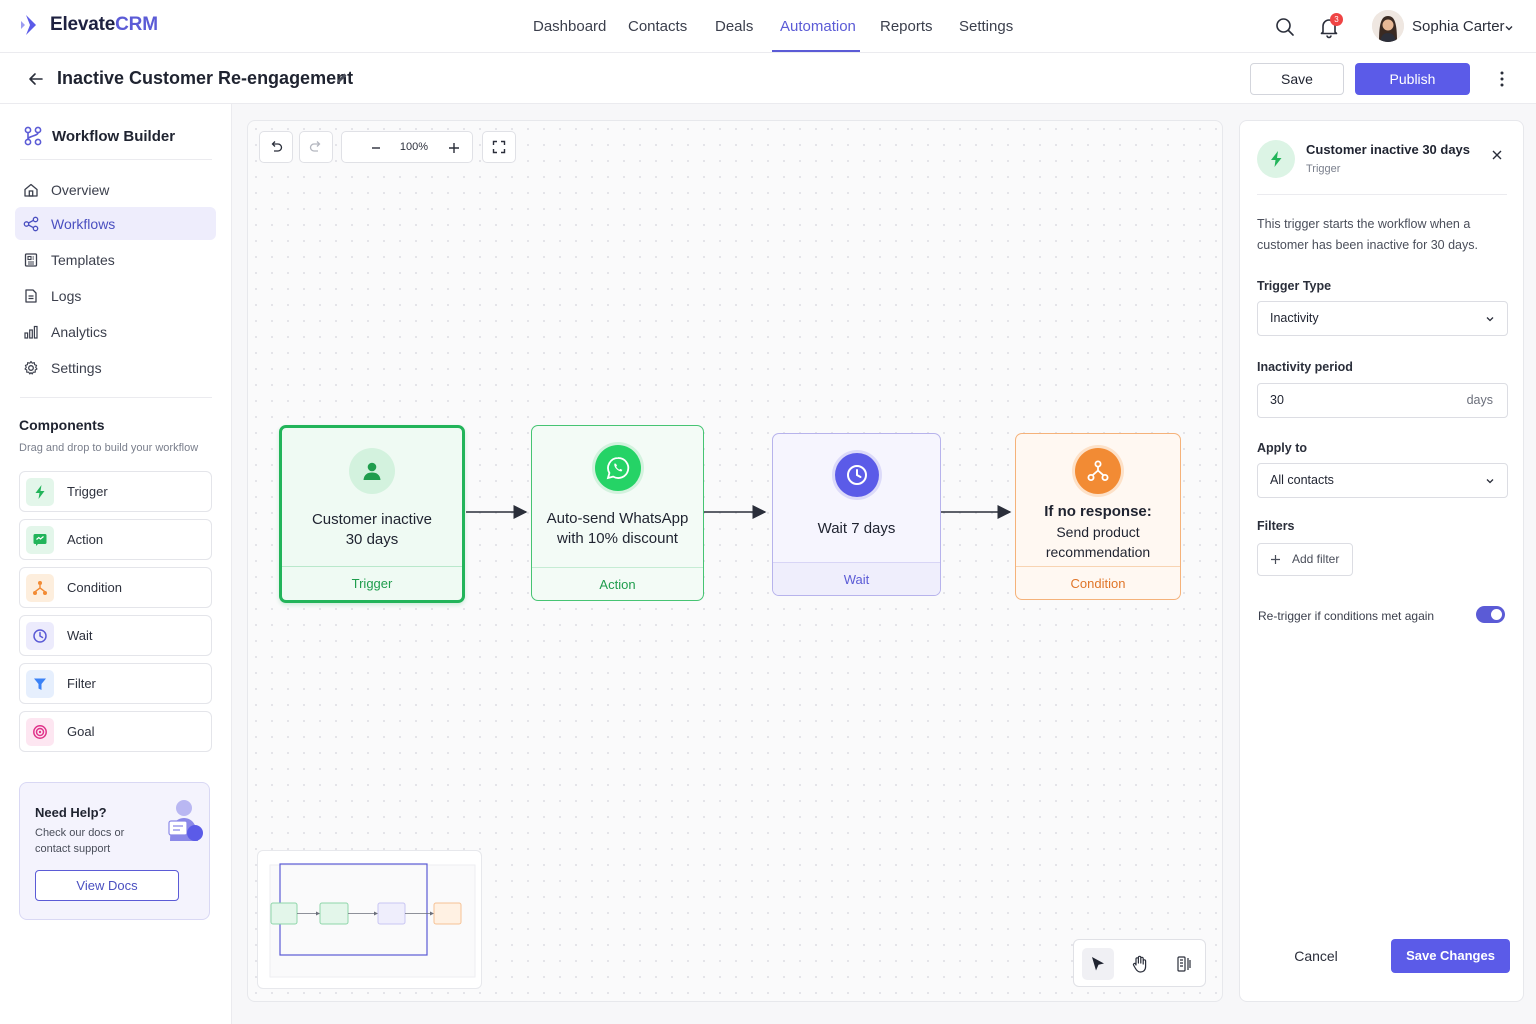  What do you see at coordinates (115, 189) in the screenshot?
I see `sidebar-item-overview: Overview` at bounding box center [115, 189].